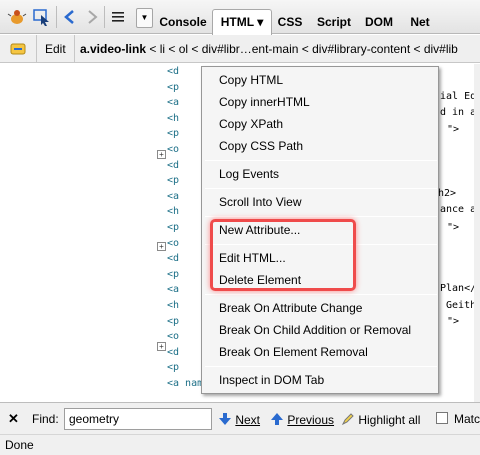 Image resolution: width=480 pixels, height=455 pixels. I want to click on tab-dom: DOM, so click(379, 22).